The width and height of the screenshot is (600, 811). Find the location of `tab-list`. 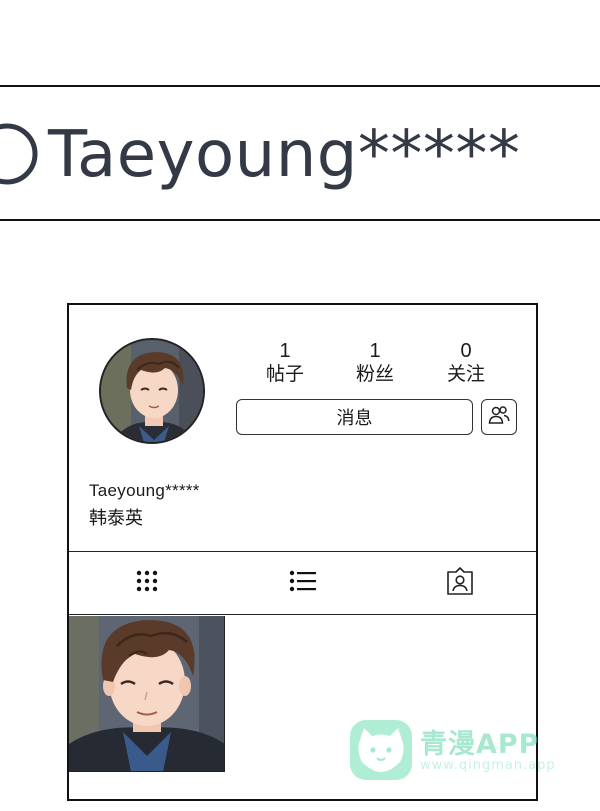

tab-list is located at coordinates (303, 583).